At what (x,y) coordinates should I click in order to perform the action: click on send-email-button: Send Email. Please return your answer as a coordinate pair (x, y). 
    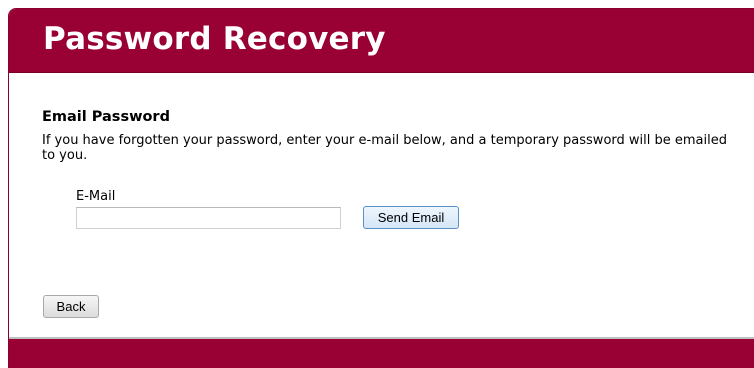
    Looking at the image, I should click on (411, 217).